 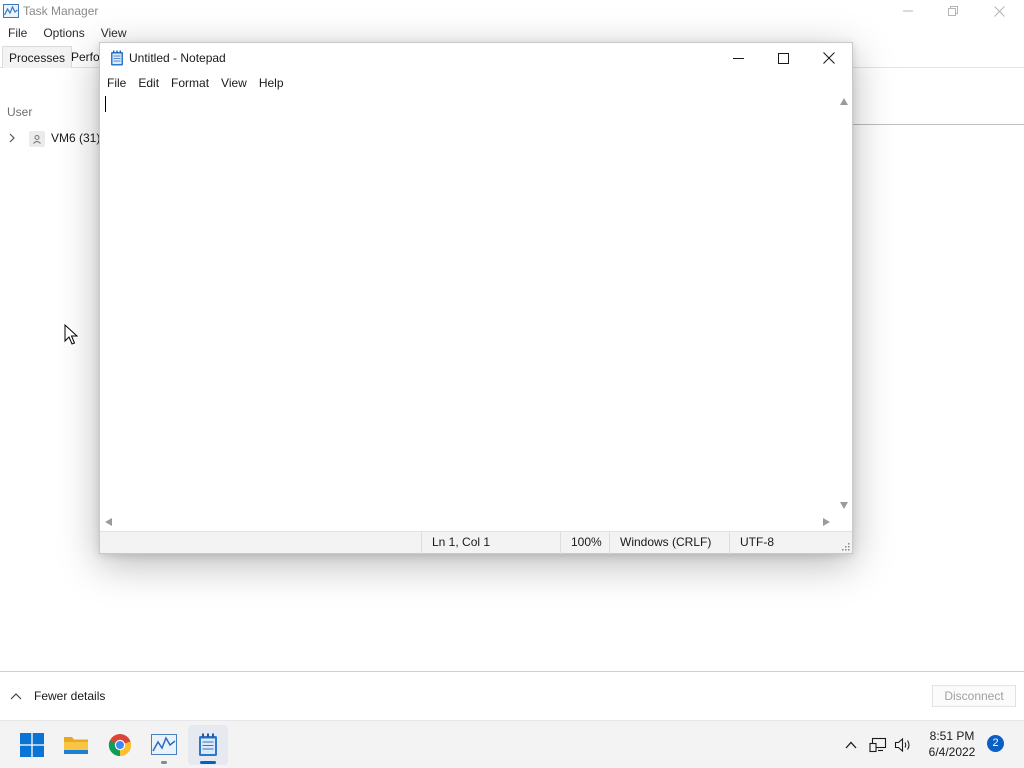 I want to click on volume-button, so click(x=903, y=745).